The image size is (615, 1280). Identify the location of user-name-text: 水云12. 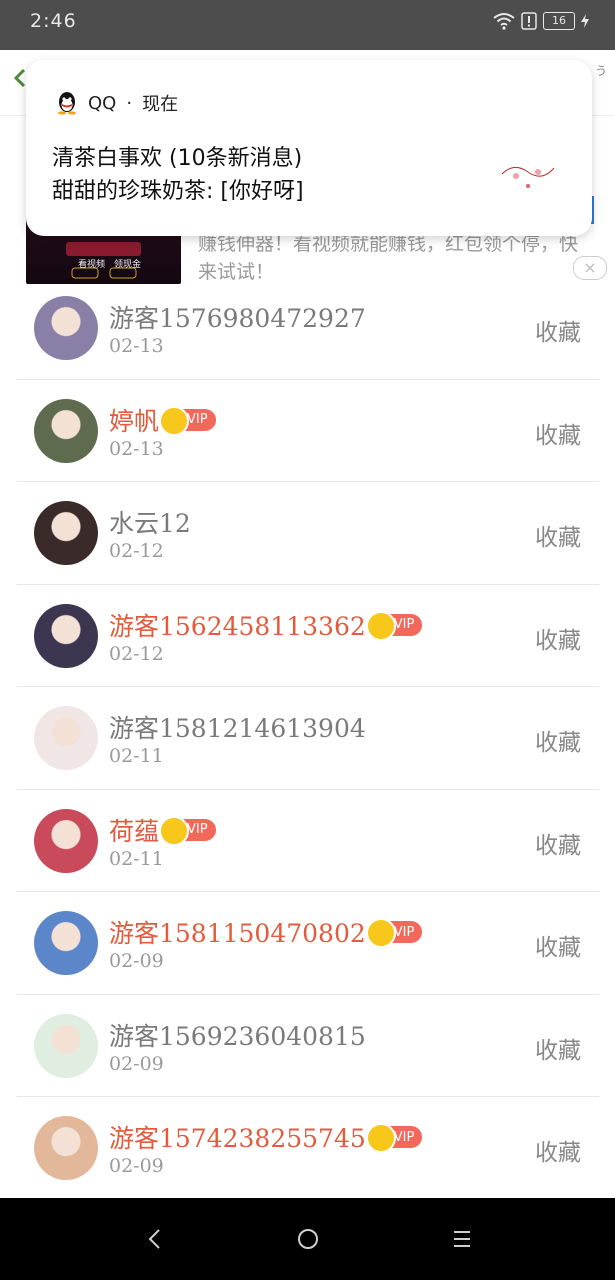
(150, 523).